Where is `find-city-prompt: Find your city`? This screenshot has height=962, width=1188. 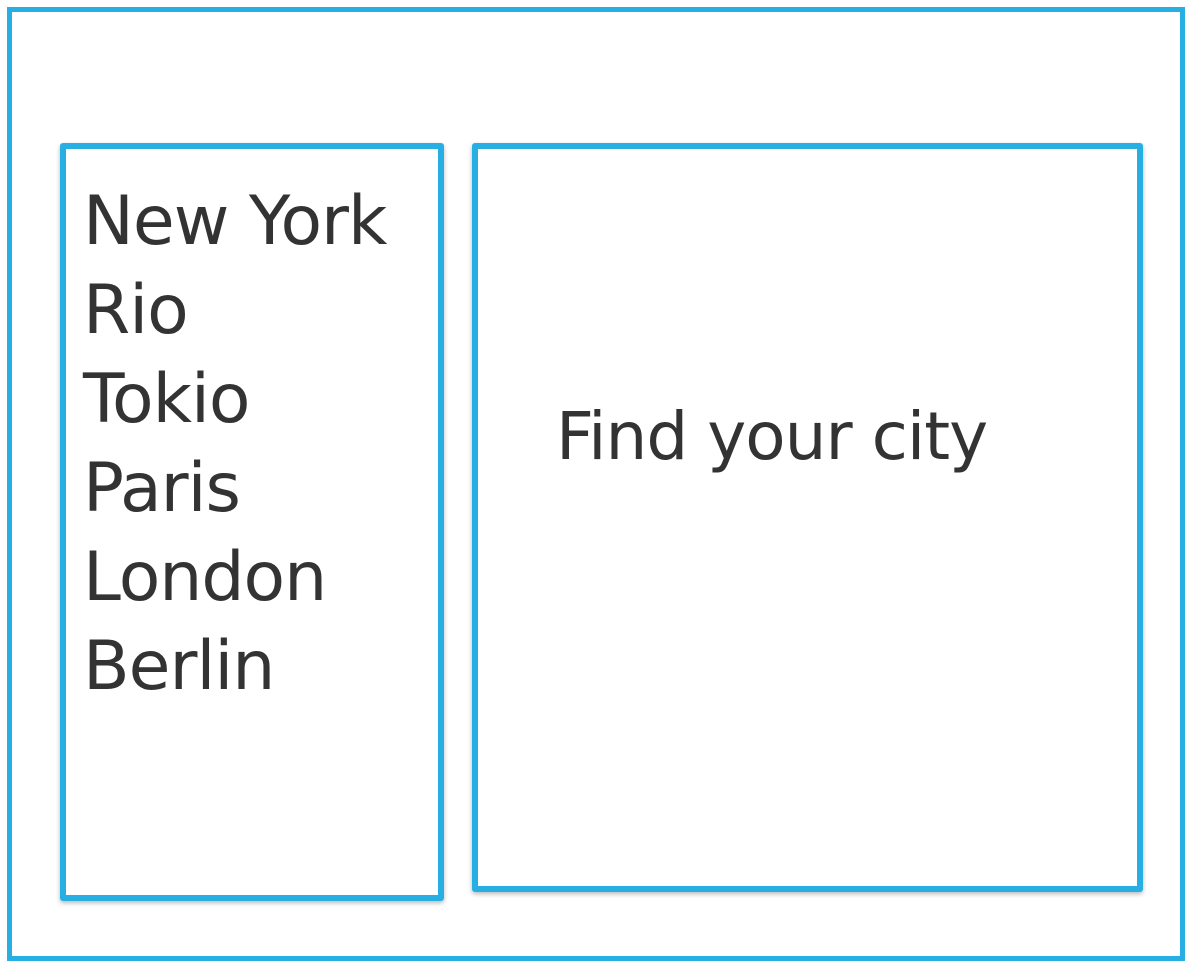 find-city-prompt: Find your city is located at coordinates (772, 436).